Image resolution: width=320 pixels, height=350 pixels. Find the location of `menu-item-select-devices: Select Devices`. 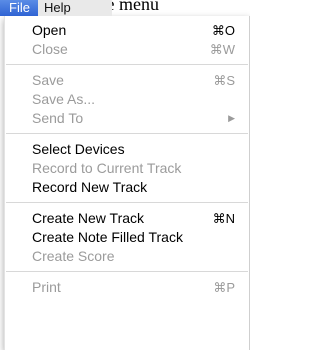

menu-item-select-devices: Select Devices is located at coordinates (127, 149).